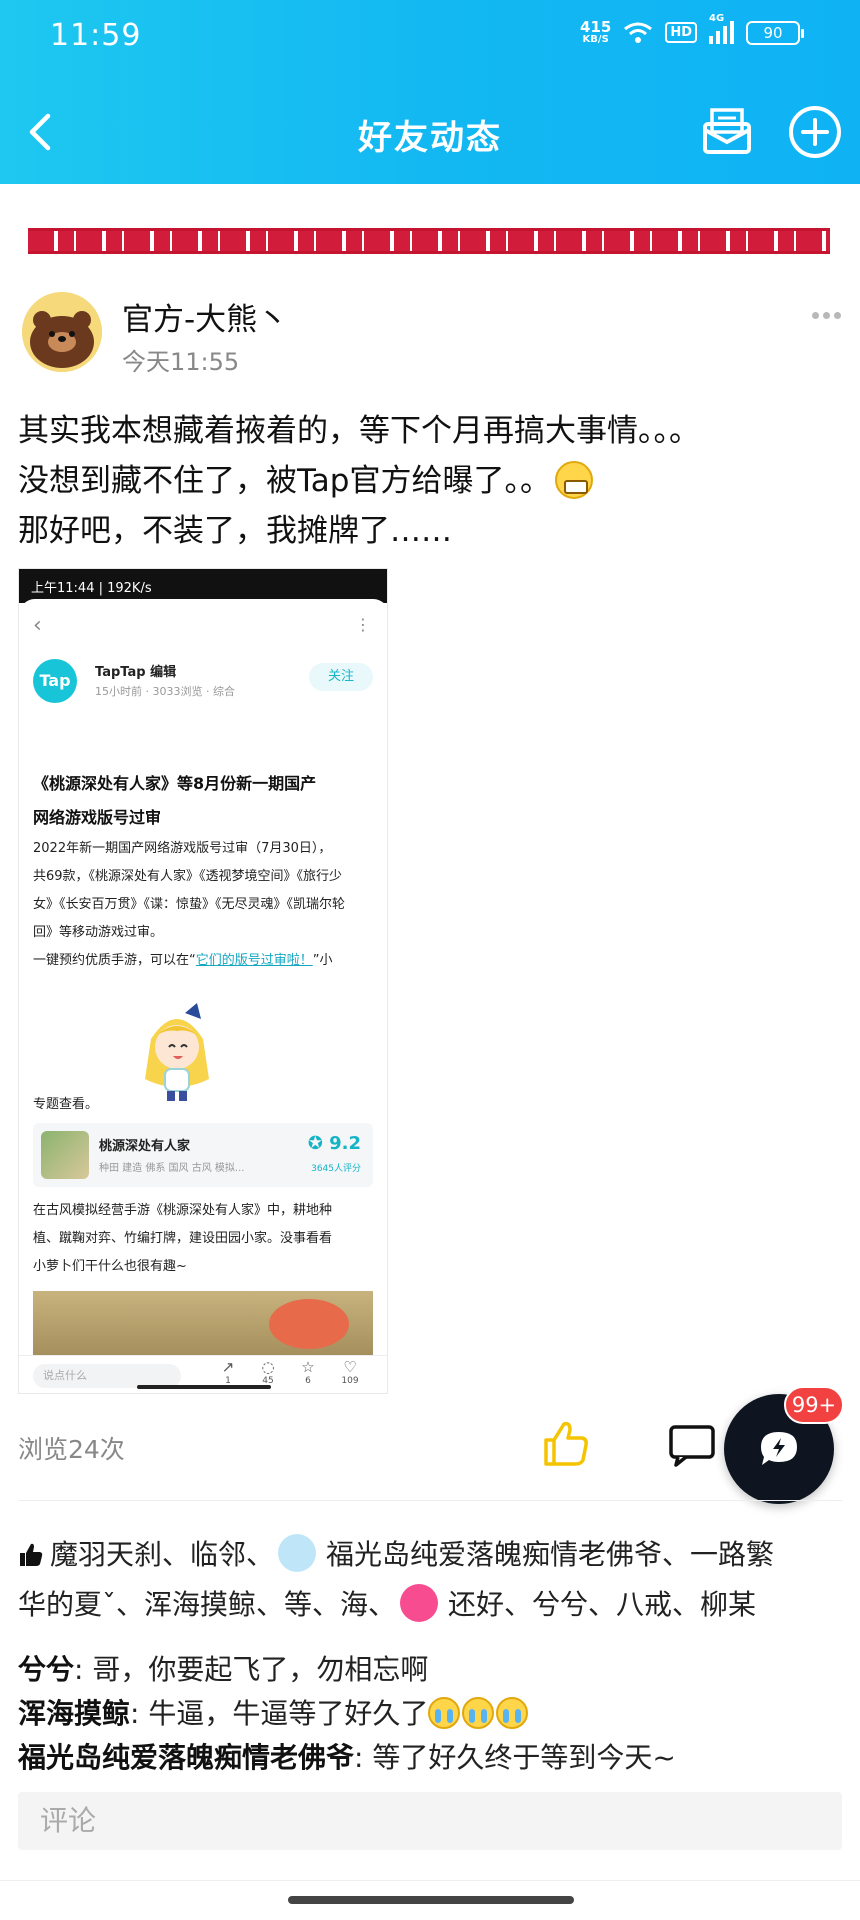 This screenshot has height=1920, width=860. What do you see at coordinates (308, 1367) in the screenshot?
I see `star-outline-icon: ☆` at bounding box center [308, 1367].